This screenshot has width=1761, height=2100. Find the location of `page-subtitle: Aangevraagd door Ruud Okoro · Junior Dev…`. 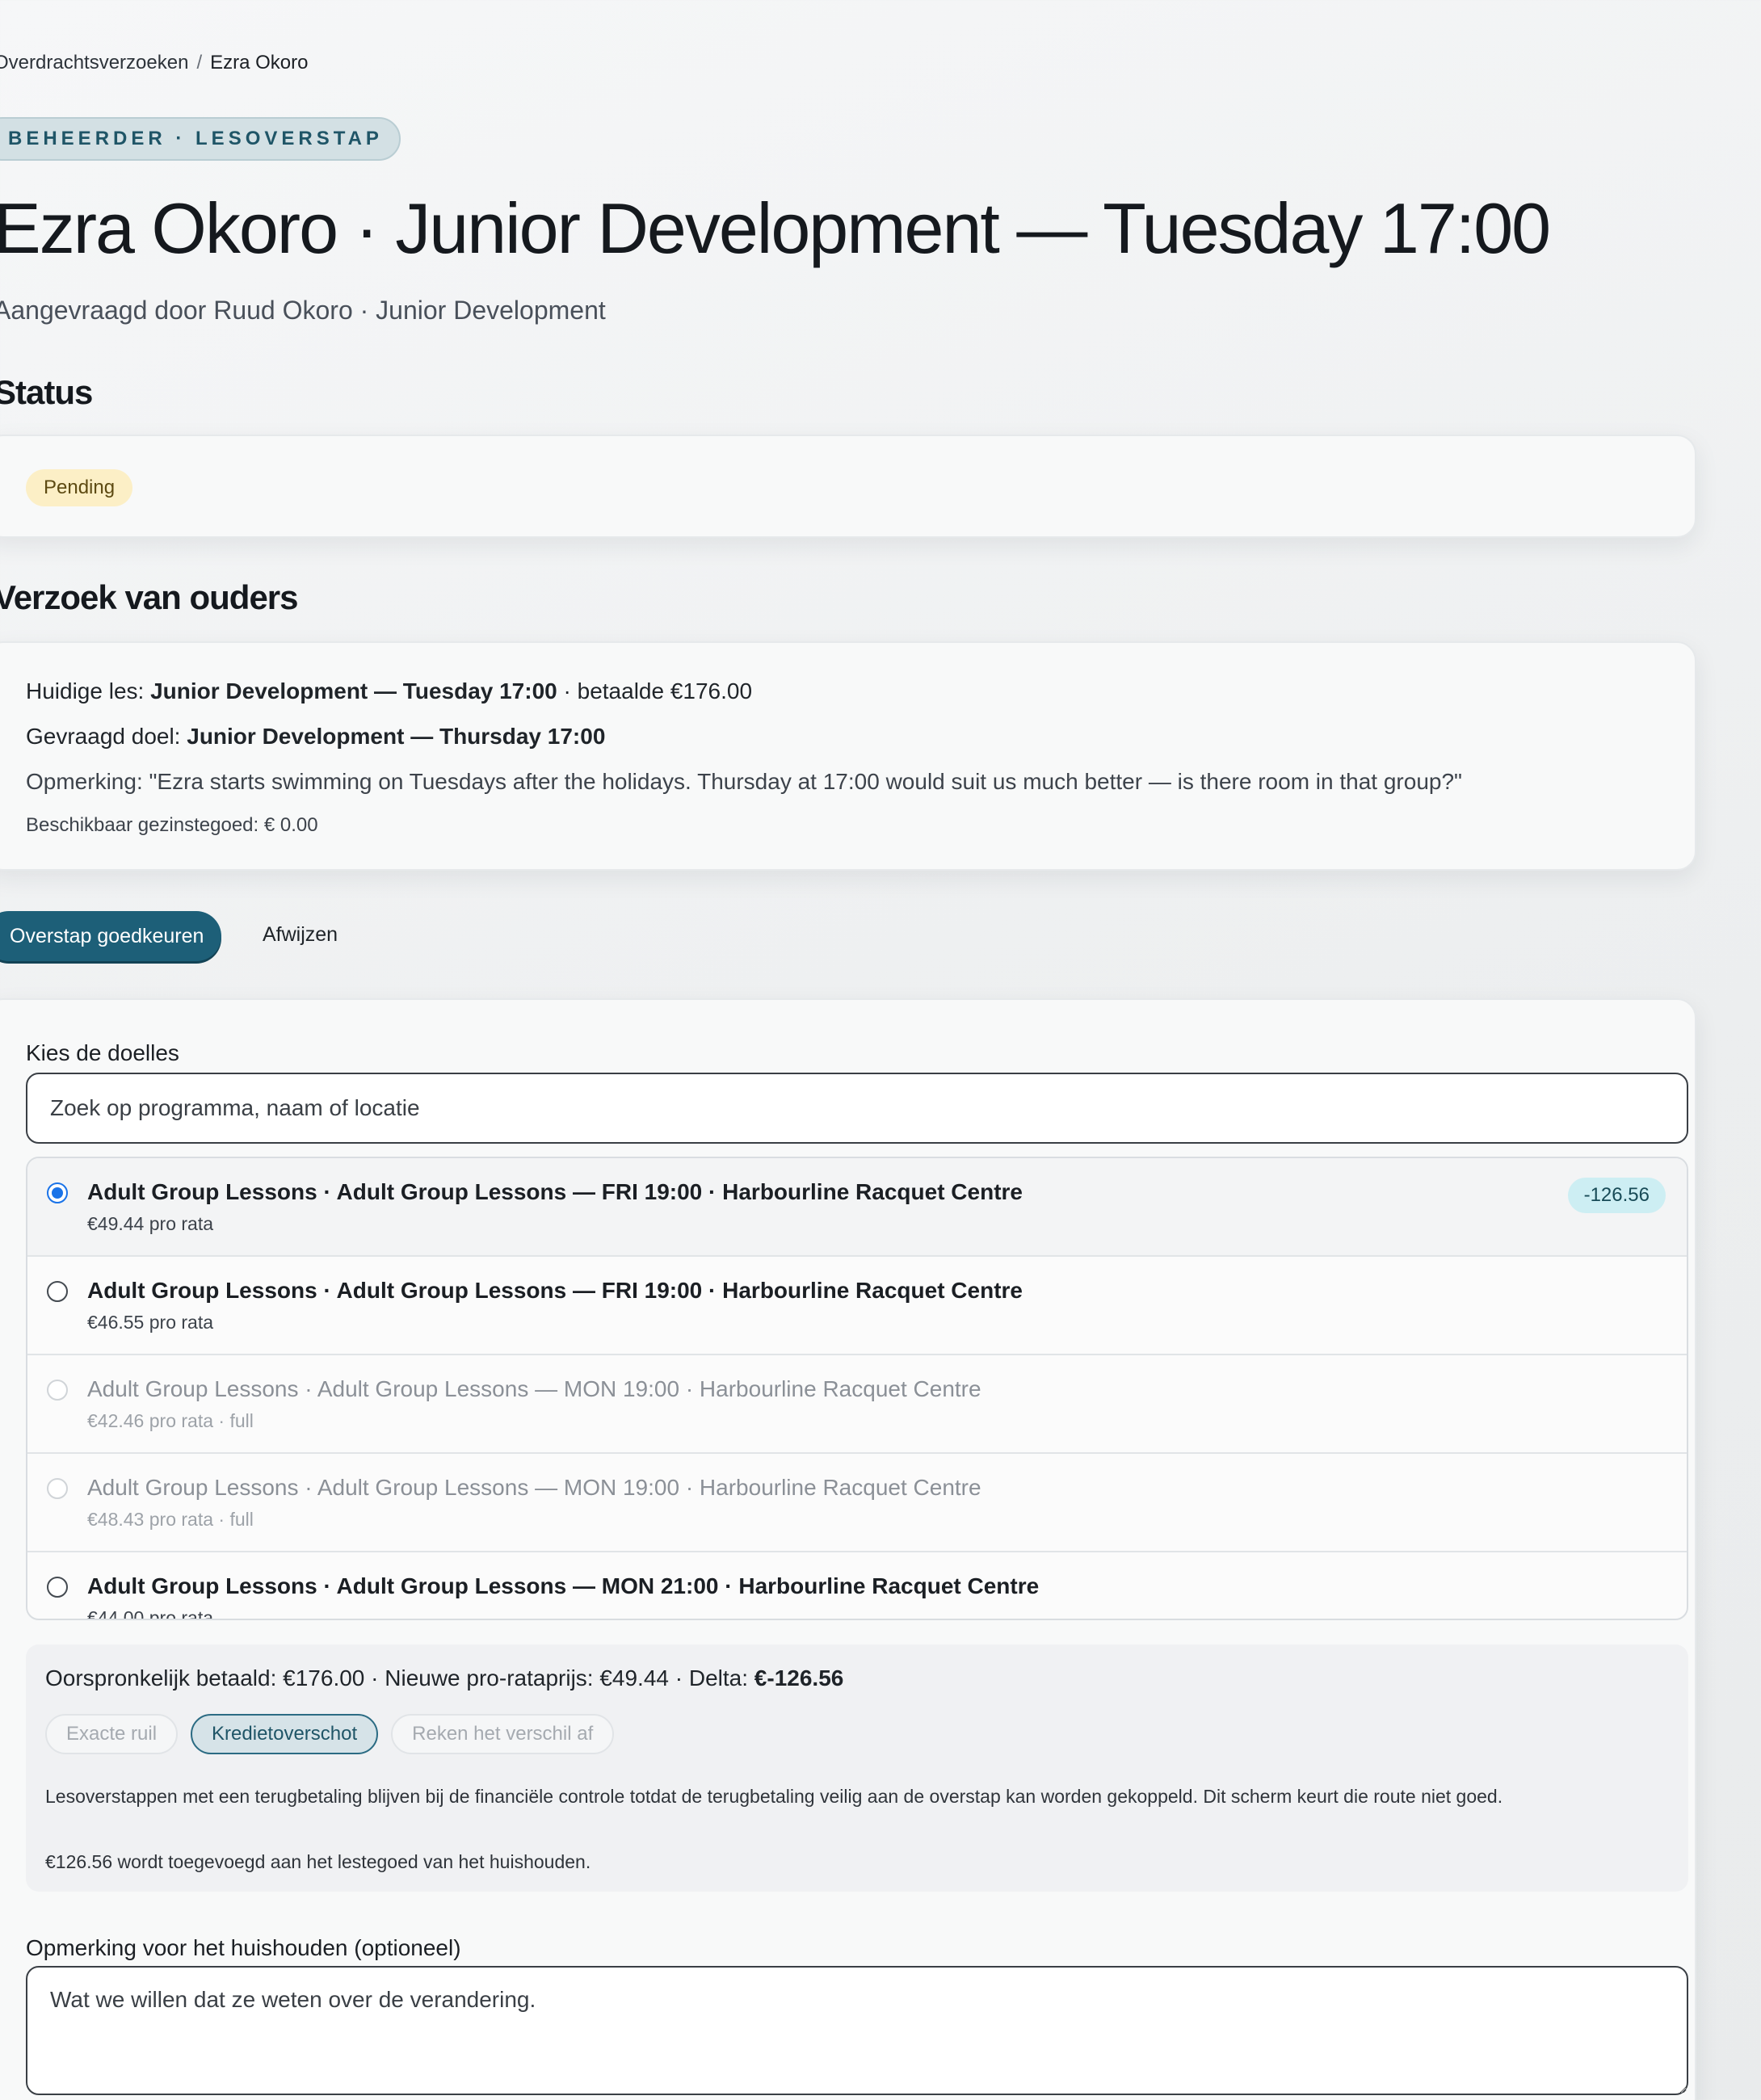

page-subtitle: Aangevraagd door Ruud Okoro · Junior Dev… is located at coordinates (303, 310).